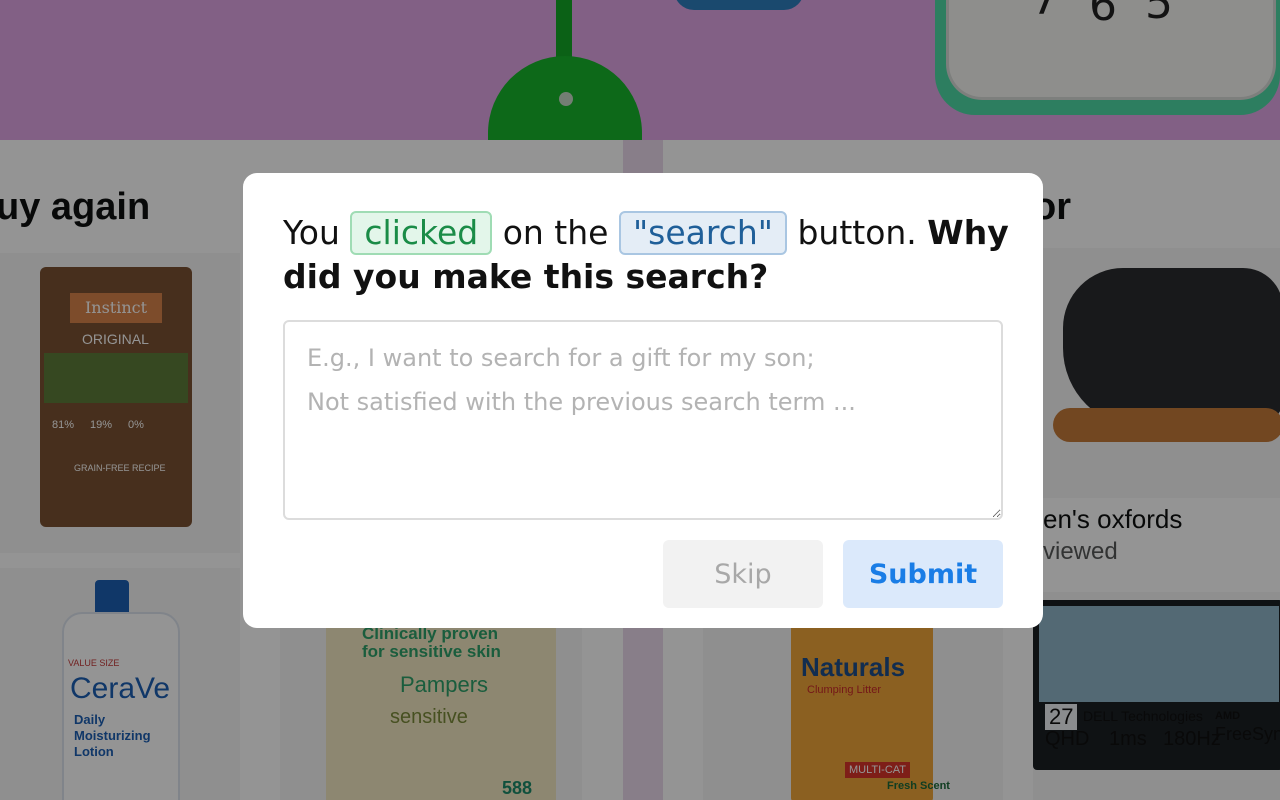 Image resolution: width=1280 pixels, height=800 pixels. What do you see at coordinates (857, 232) in the screenshot?
I see `question-suffix: button.` at bounding box center [857, 232].